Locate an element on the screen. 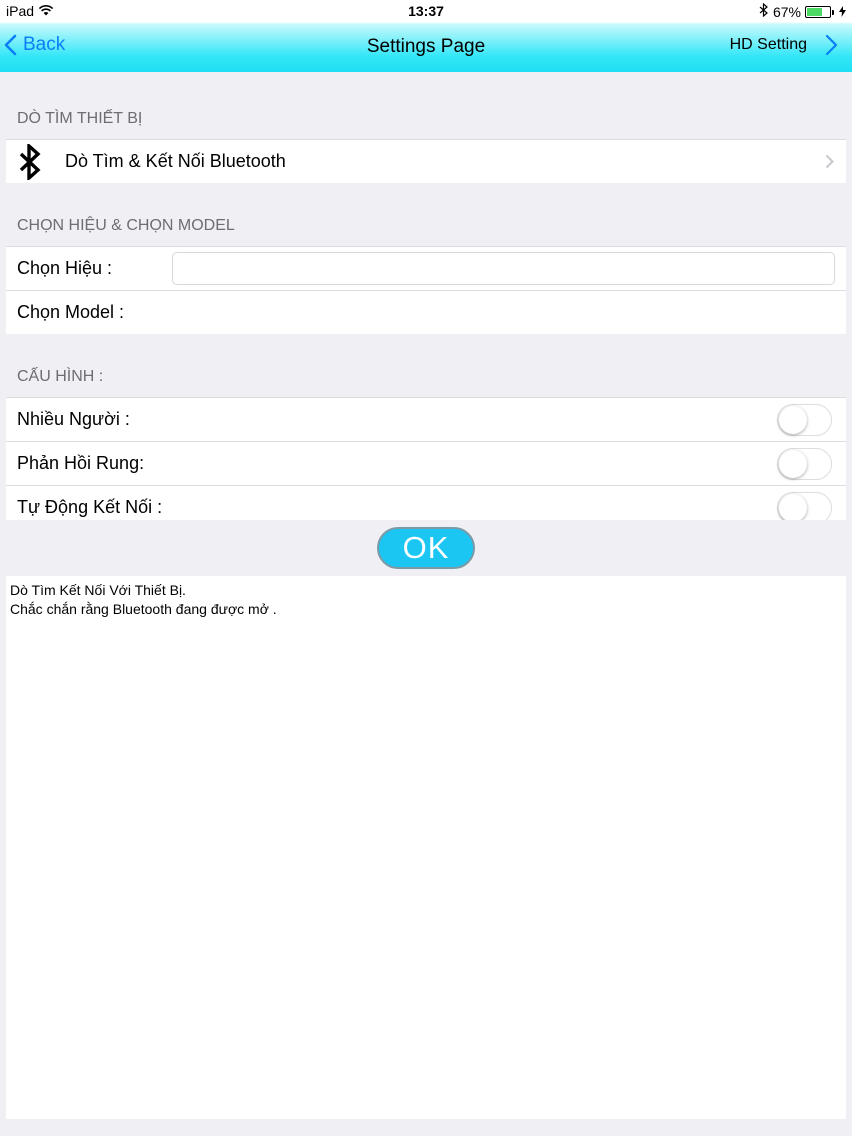 The image size is (852, 1136). auto-connect-toggle is located at coordinates (804, 506).